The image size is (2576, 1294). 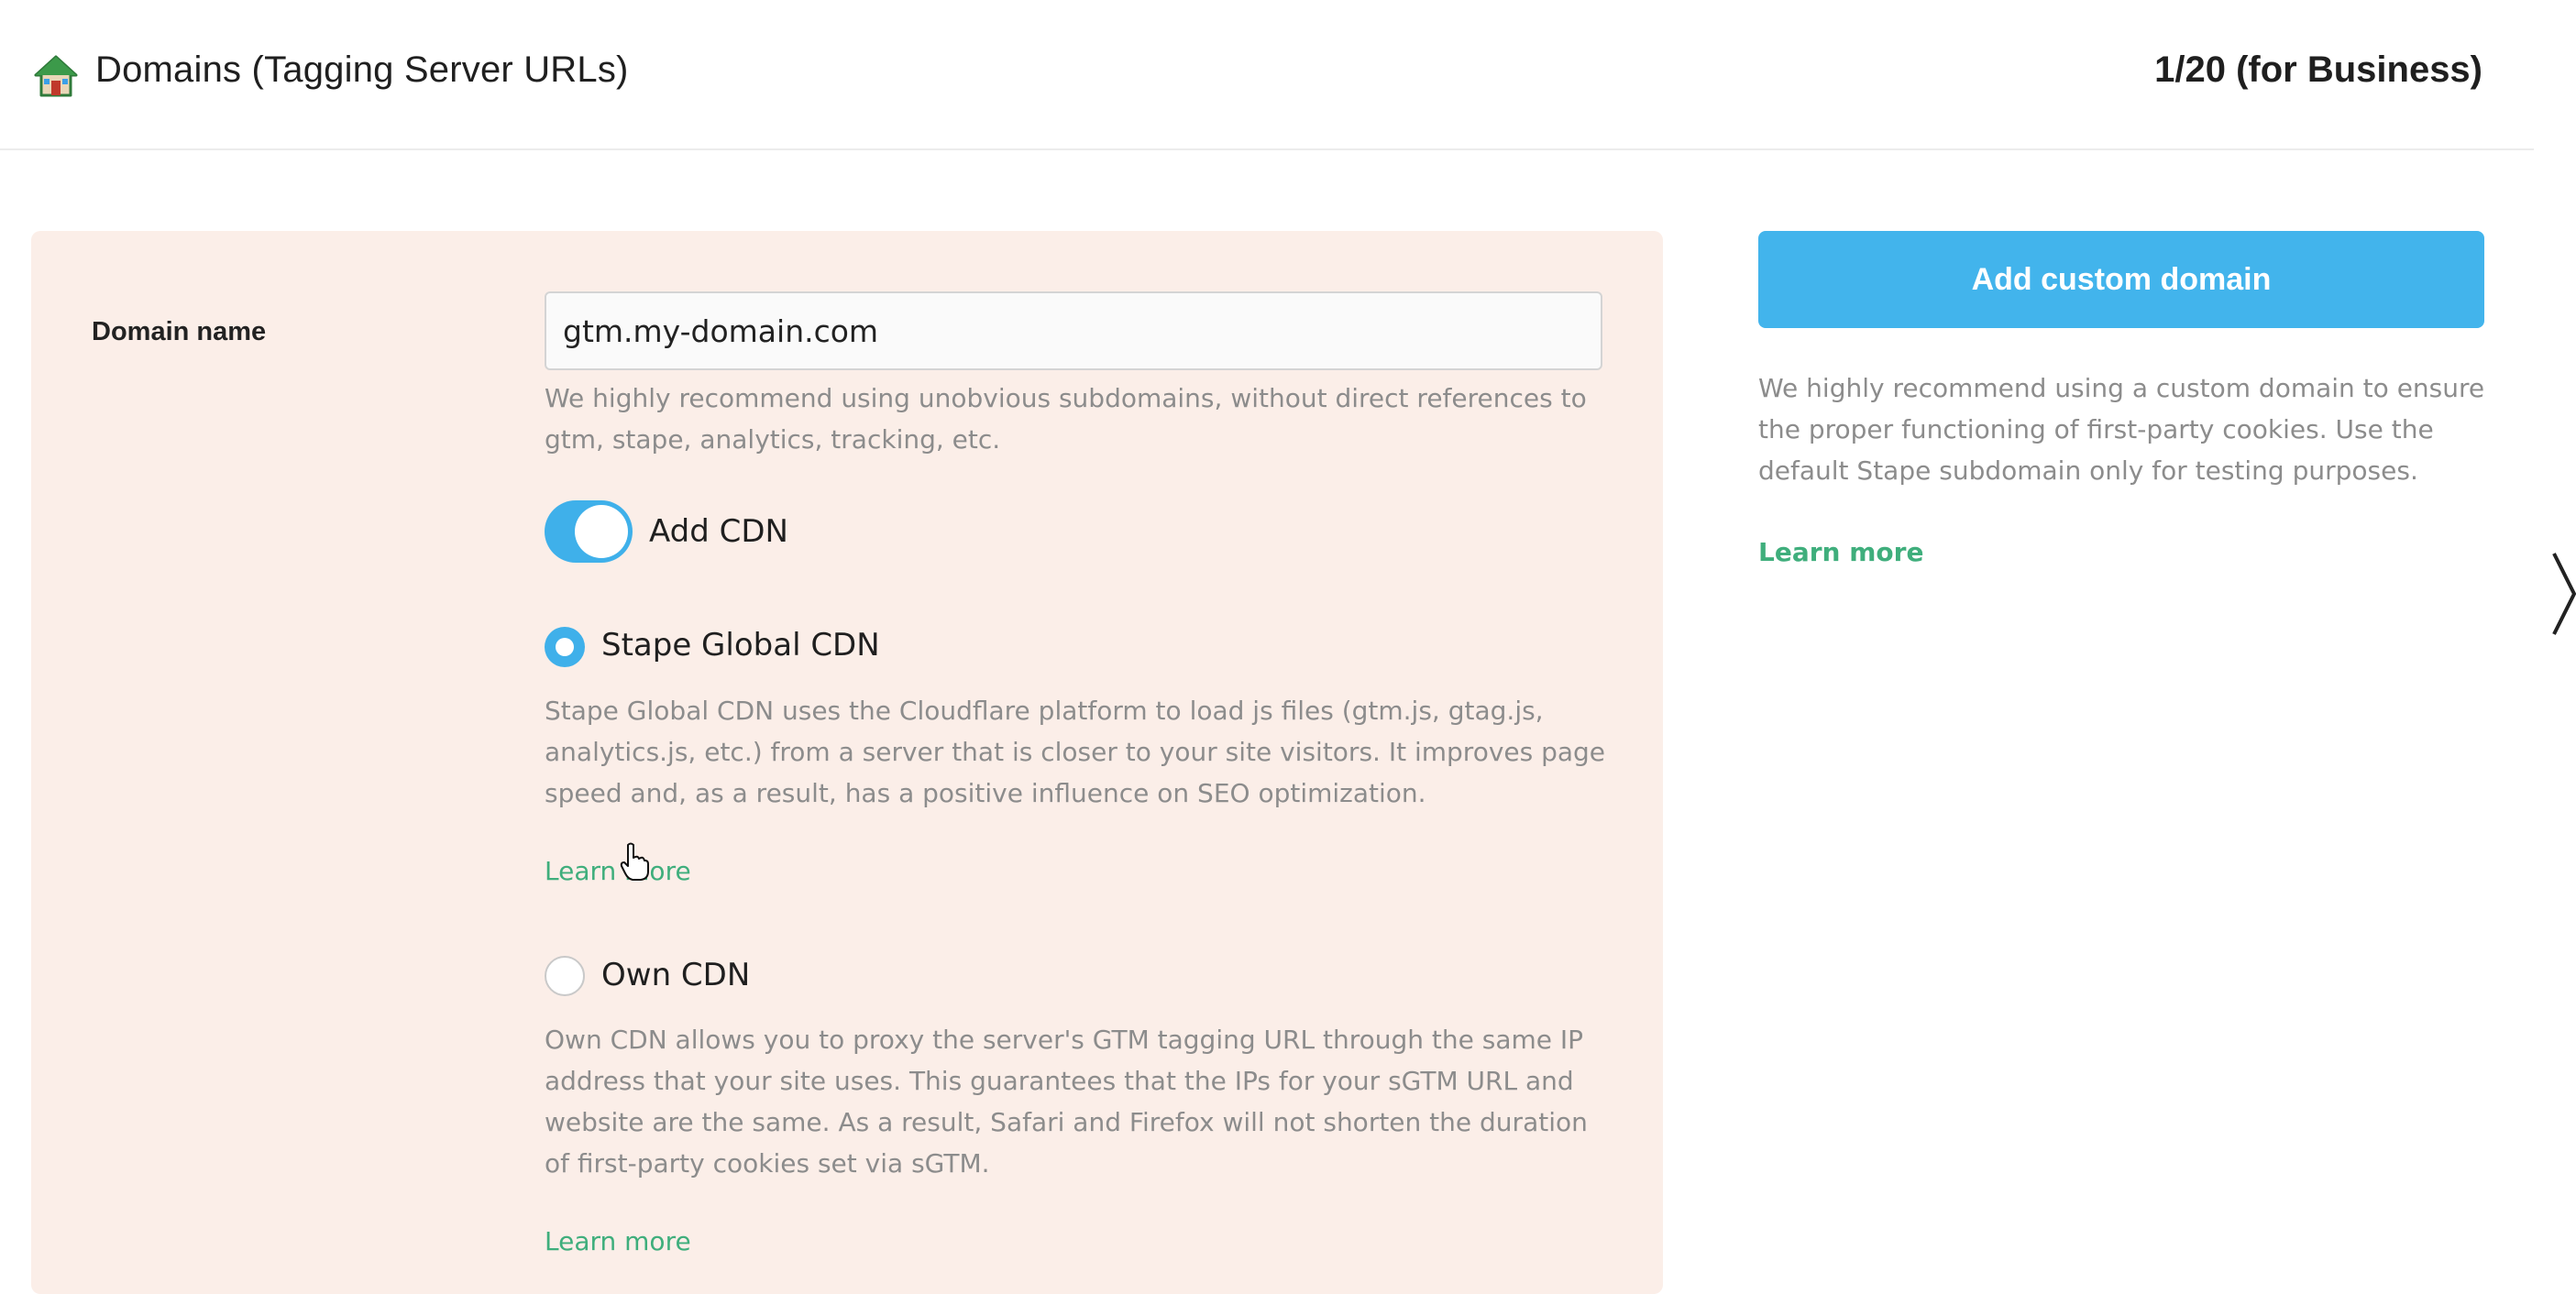 I want to click on chevron-right-icon, so click(x=2564, y=594).